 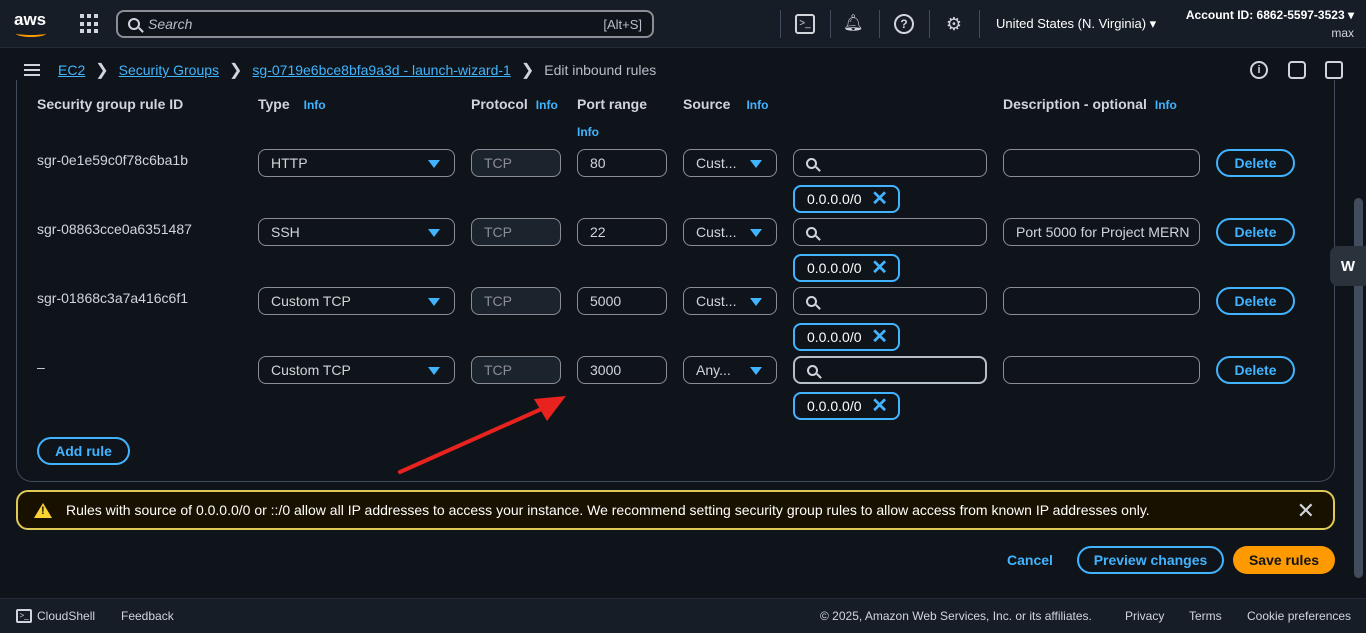 I want to click on aws-logo: aws, so click(x=34, y=24).